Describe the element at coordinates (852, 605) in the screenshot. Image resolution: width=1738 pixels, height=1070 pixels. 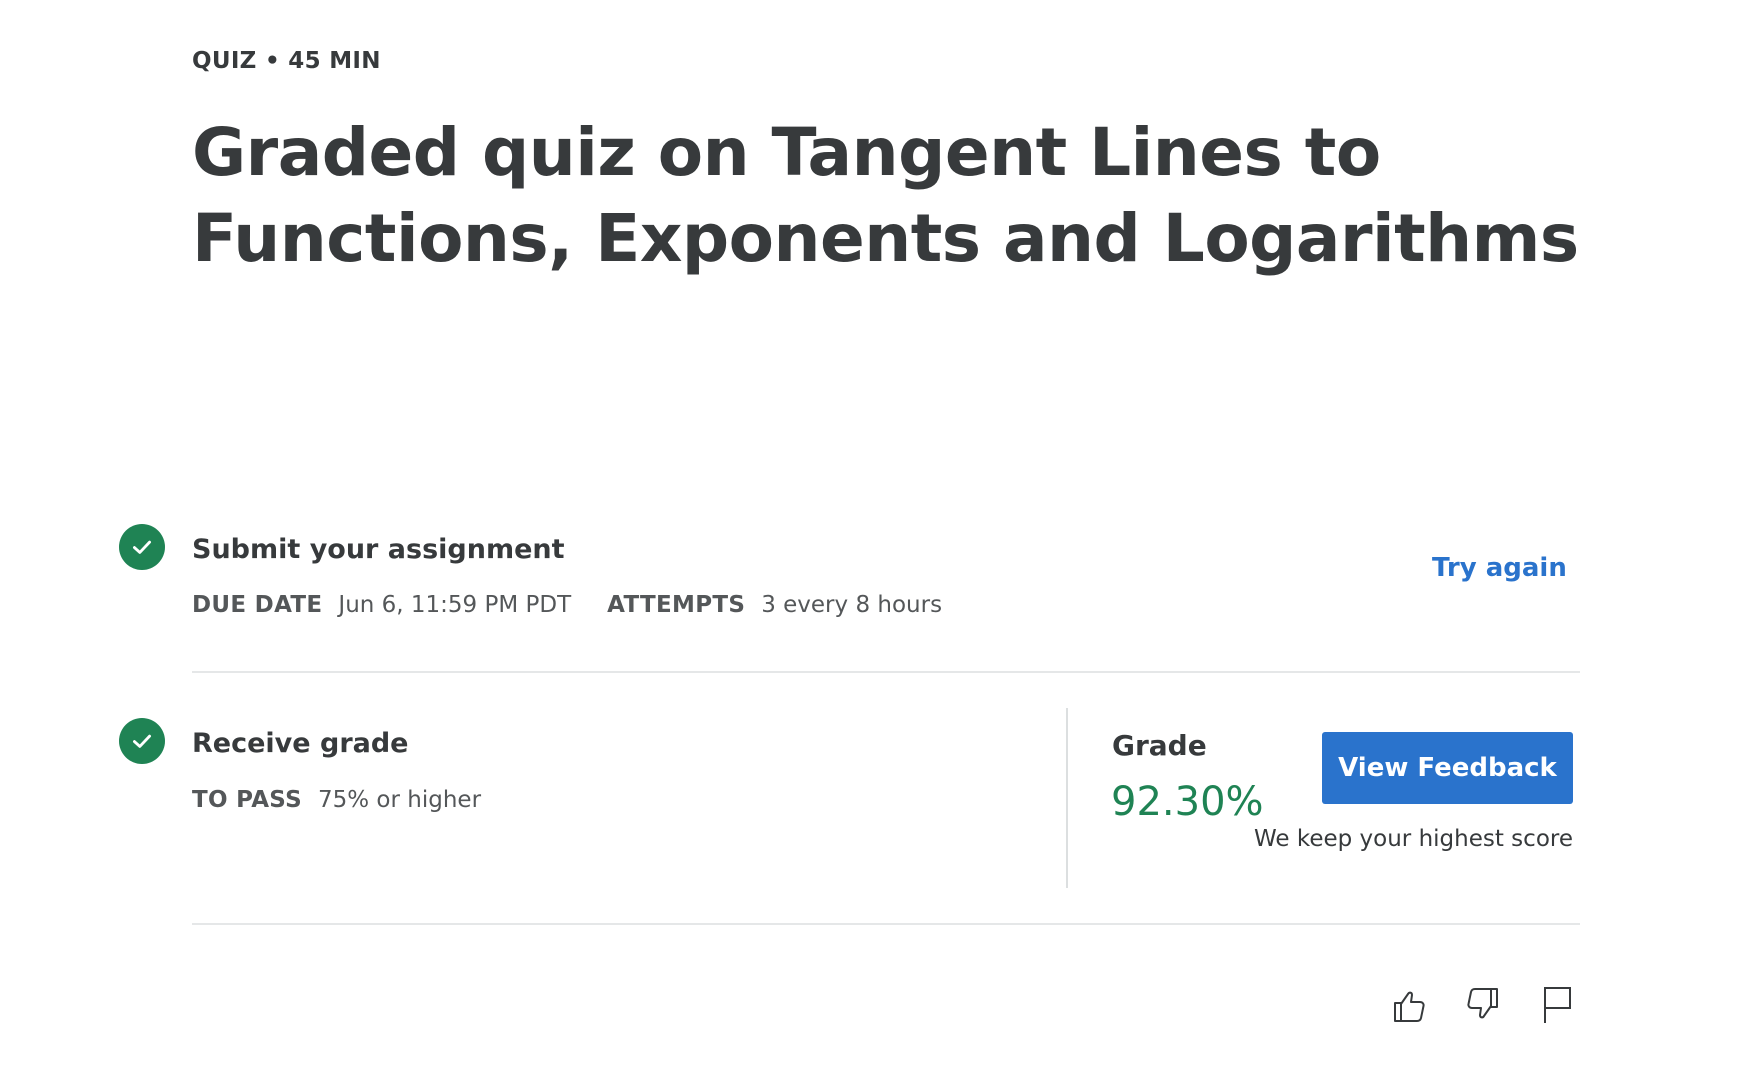
I see `attempts-value: 3 every 8 hours` at that location.